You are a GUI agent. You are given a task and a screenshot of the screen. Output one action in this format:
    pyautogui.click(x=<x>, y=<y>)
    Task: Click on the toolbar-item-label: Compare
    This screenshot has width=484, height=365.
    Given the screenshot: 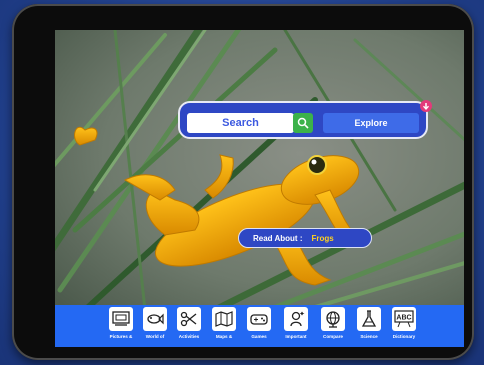 What is the action you would take?
    pyautogui.click(x=333, y=336)
    